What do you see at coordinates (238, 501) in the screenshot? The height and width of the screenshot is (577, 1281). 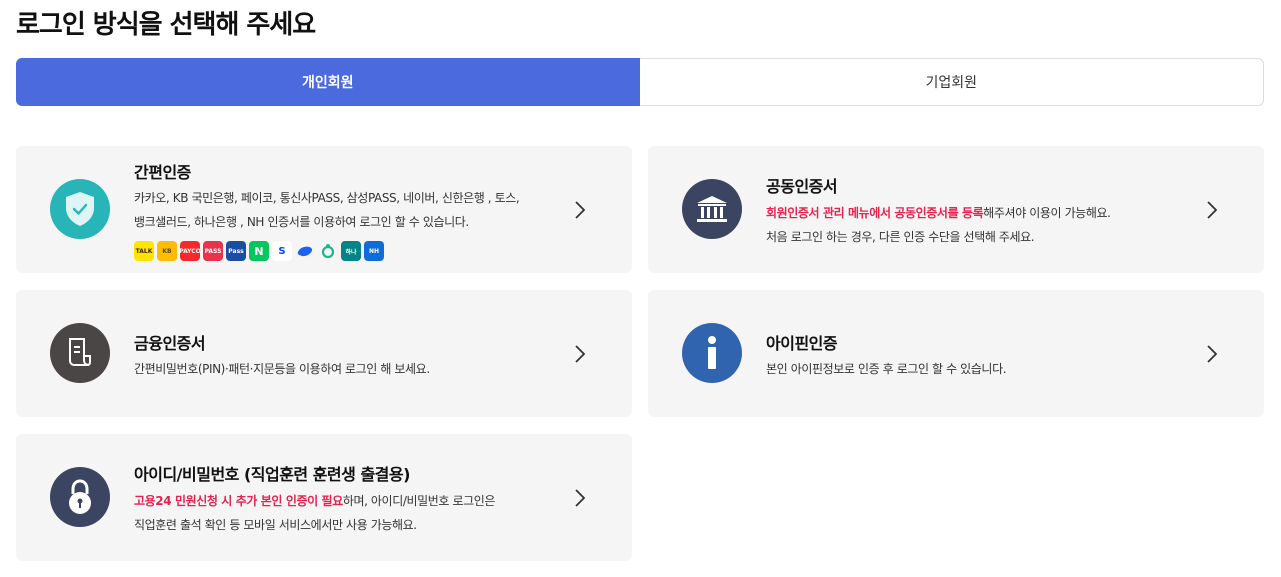 I see `id-password-highlight: 고용24 민원신청 시 추가 본인 인증이 필요` at bounding box center [238, 501].